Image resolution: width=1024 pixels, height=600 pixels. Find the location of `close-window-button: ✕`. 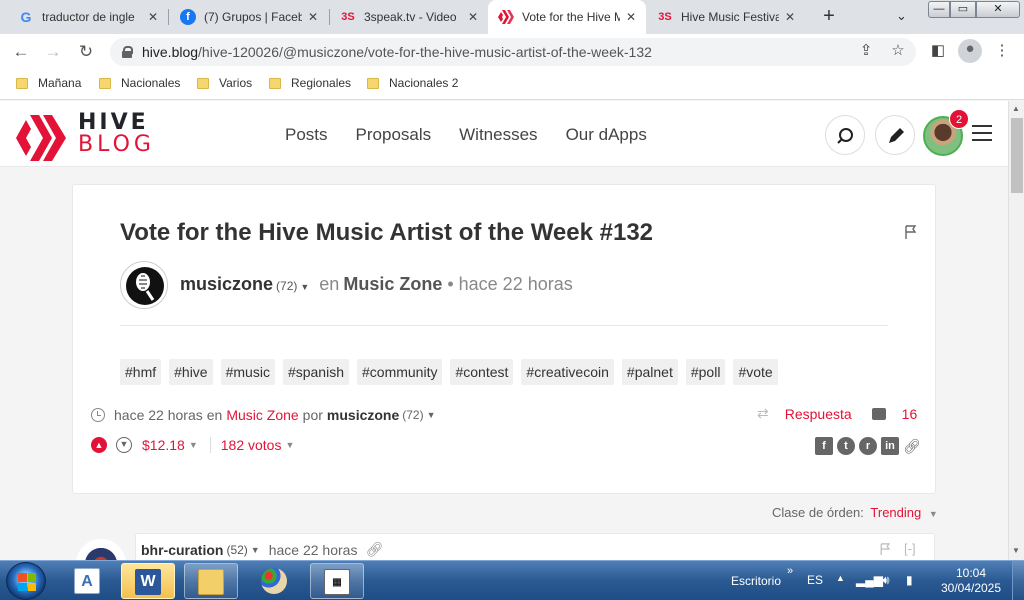

close-window-button: ✕ is located at coordinates (998, 9).